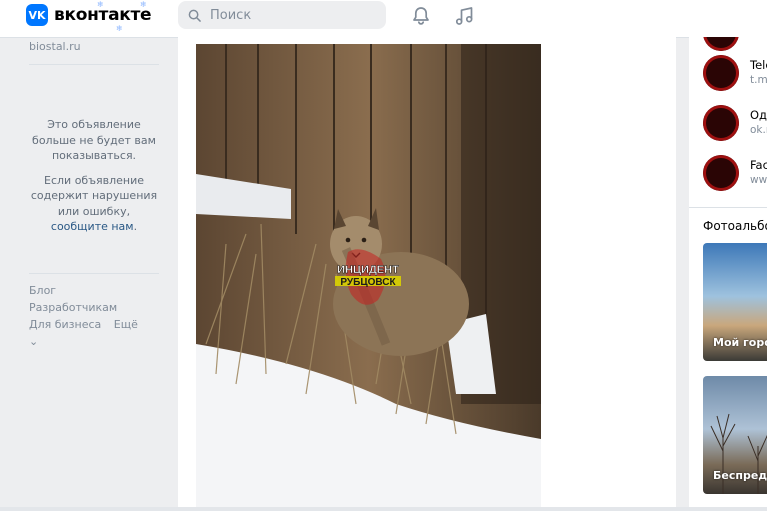  I want to click on top-bar: VK вконтакте ❄ ❄ ❄, so click(383, 19).